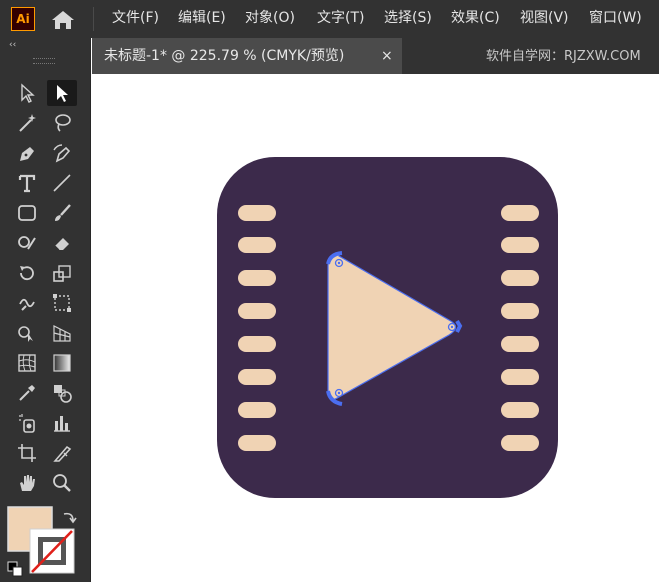 This screenshot has width=659, height=586. What do you see at coordinates (63, 20) in the screenshot?
I see `home-icon` at bounding box center [63, 20].